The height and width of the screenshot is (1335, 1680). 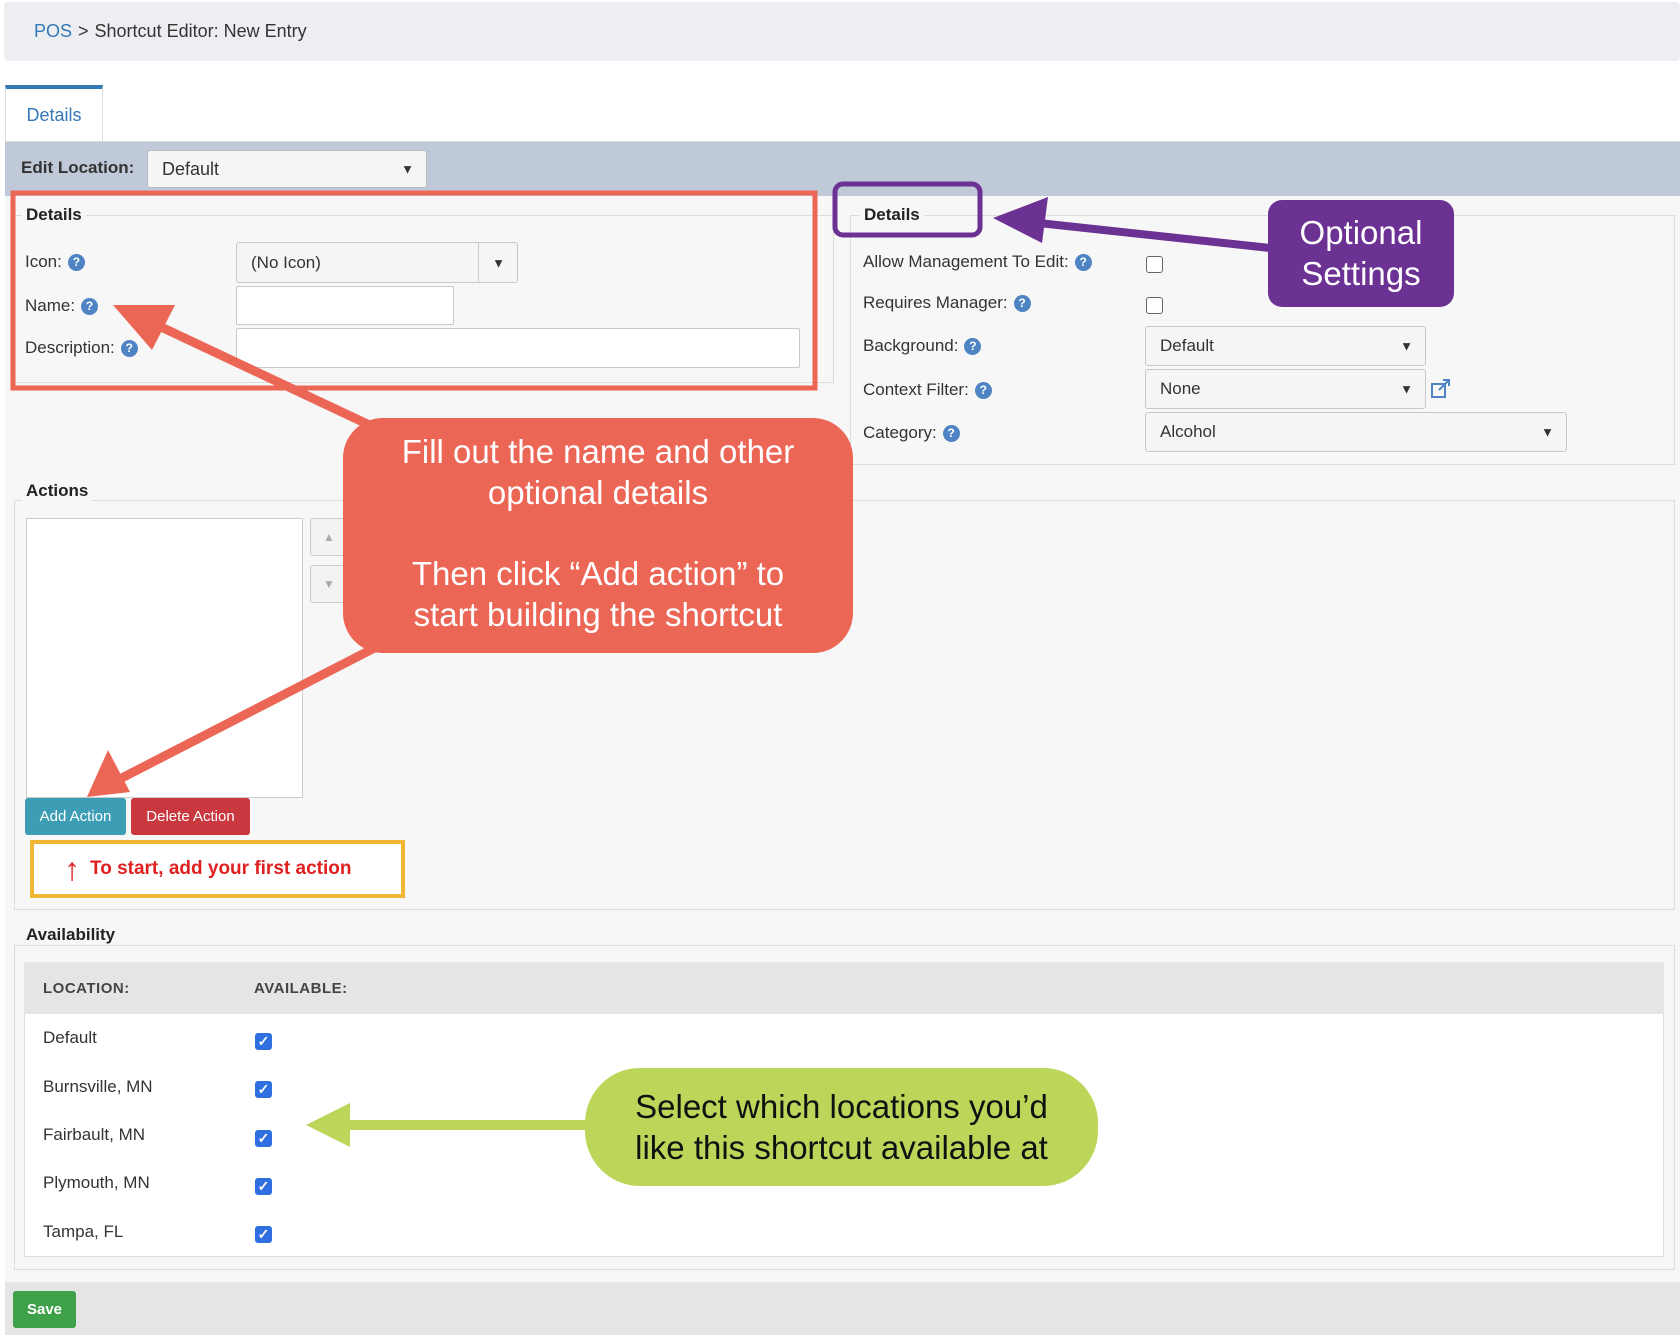 What do you see at coordinates (86, 988) in the screenshot?
I see `column-header-location: LOCATION:` at bounding box center [86, 988].